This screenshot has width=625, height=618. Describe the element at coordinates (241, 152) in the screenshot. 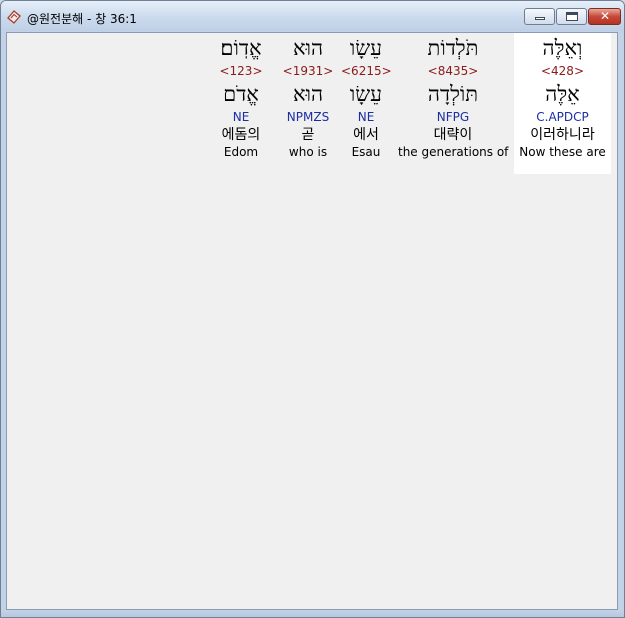

I see `english-gloss: Edom` at that location.